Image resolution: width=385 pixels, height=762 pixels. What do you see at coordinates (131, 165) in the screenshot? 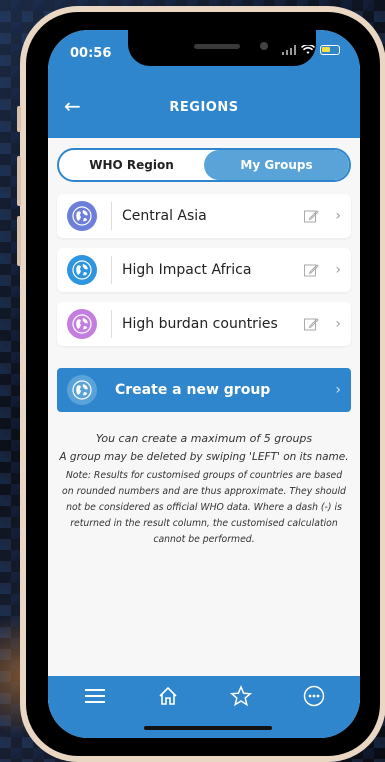
I see `tab-who-region: WHO Region` at bounding box center [131, 165].